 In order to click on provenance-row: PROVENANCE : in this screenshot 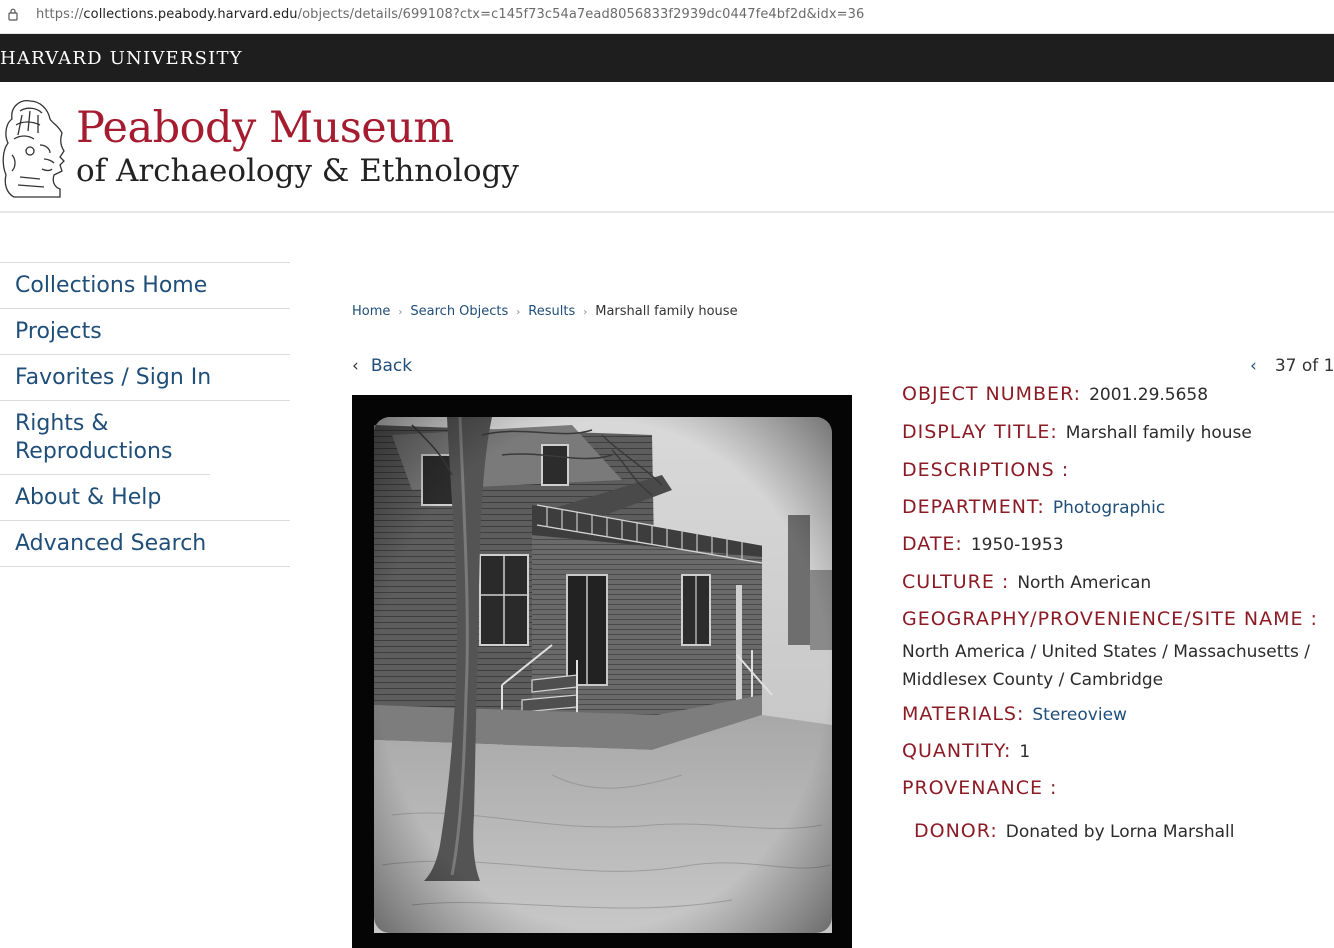, I will do `click(979, 788)`.